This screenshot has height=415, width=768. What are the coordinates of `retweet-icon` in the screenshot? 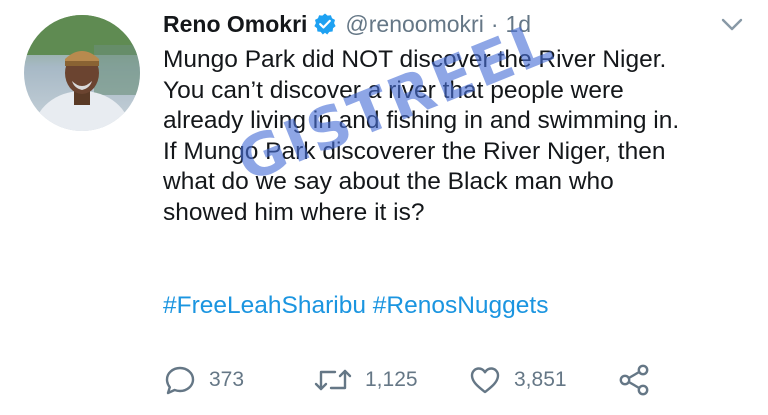 It's located at (333, 380).